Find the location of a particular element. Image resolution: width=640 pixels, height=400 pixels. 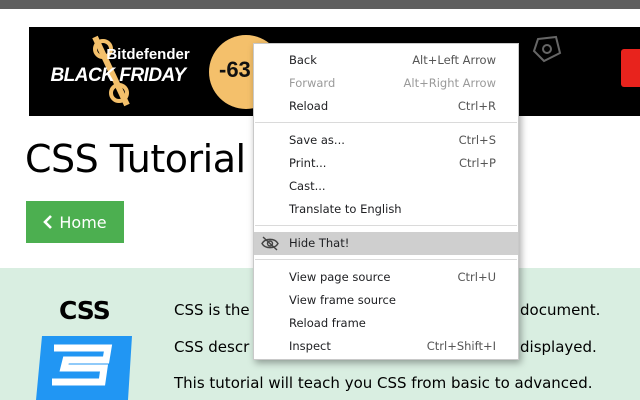

menu-item-label: View page source is located at coordinates (340, 277).